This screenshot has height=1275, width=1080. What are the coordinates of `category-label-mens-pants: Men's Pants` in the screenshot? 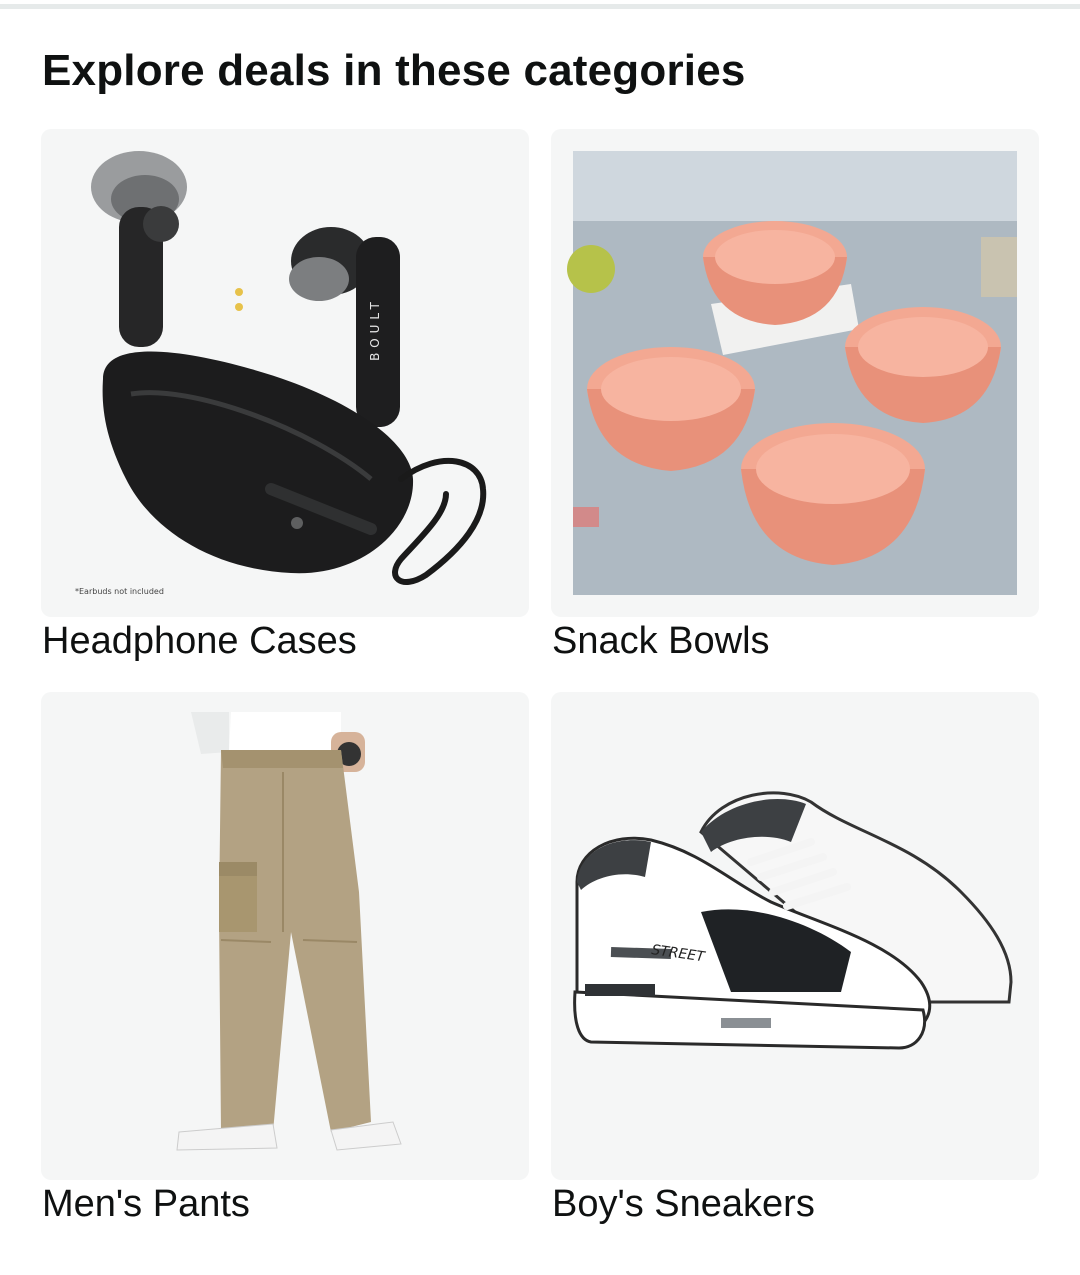 It's located at (146, 1204).